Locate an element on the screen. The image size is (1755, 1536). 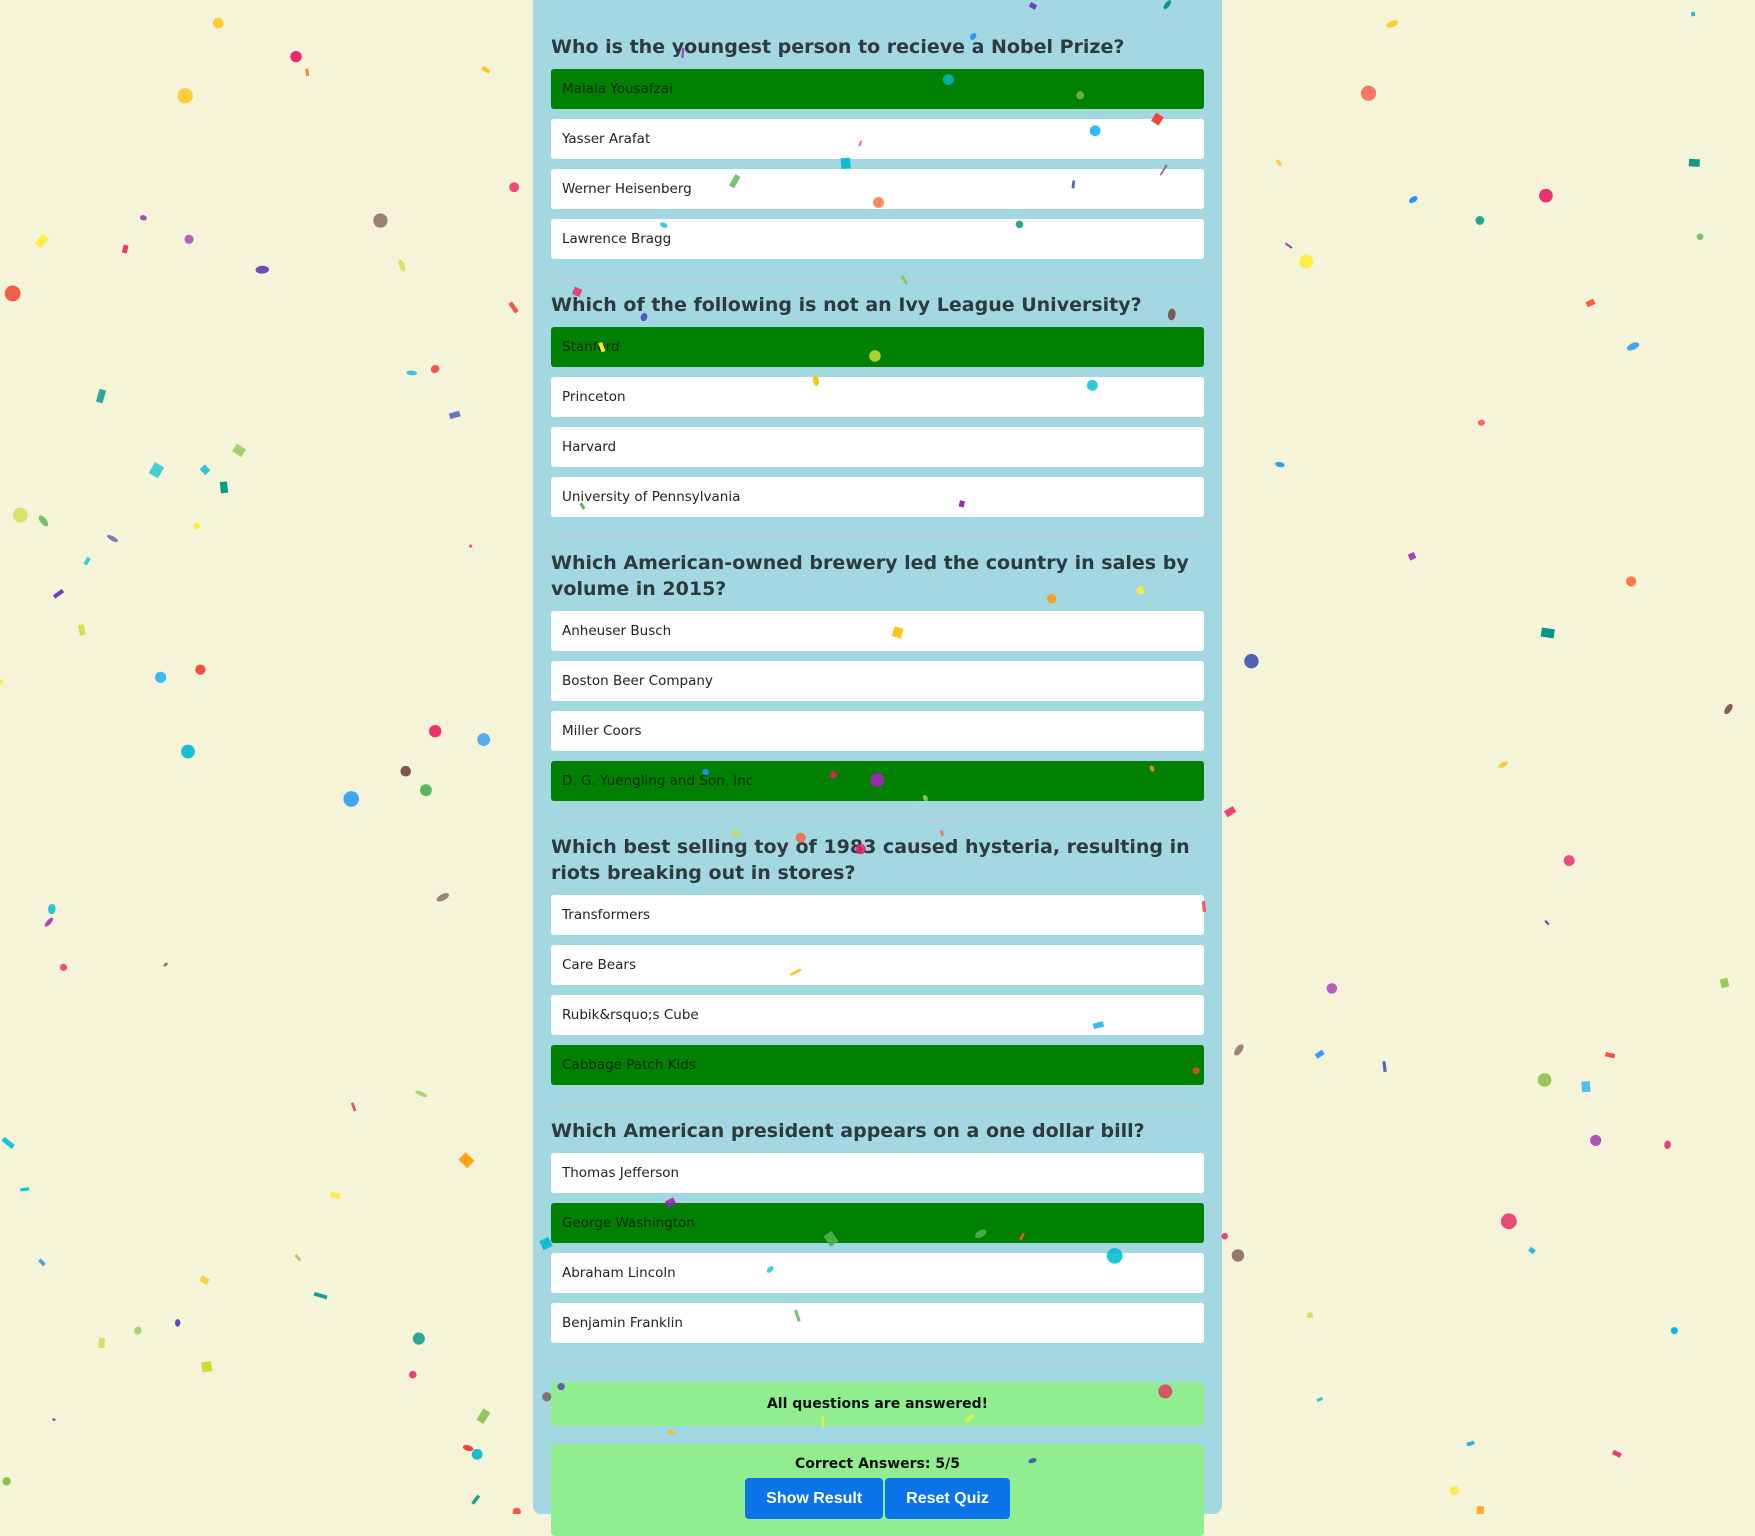
answer-option: Rubik&rsquo;s Cube is located at coordinates (877, 1015).